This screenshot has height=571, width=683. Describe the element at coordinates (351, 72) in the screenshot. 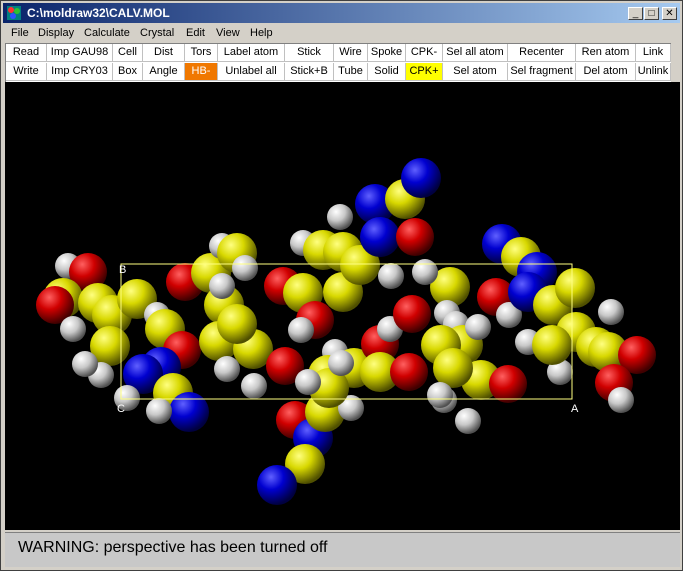

I see `tube-button: Tube` at that location.